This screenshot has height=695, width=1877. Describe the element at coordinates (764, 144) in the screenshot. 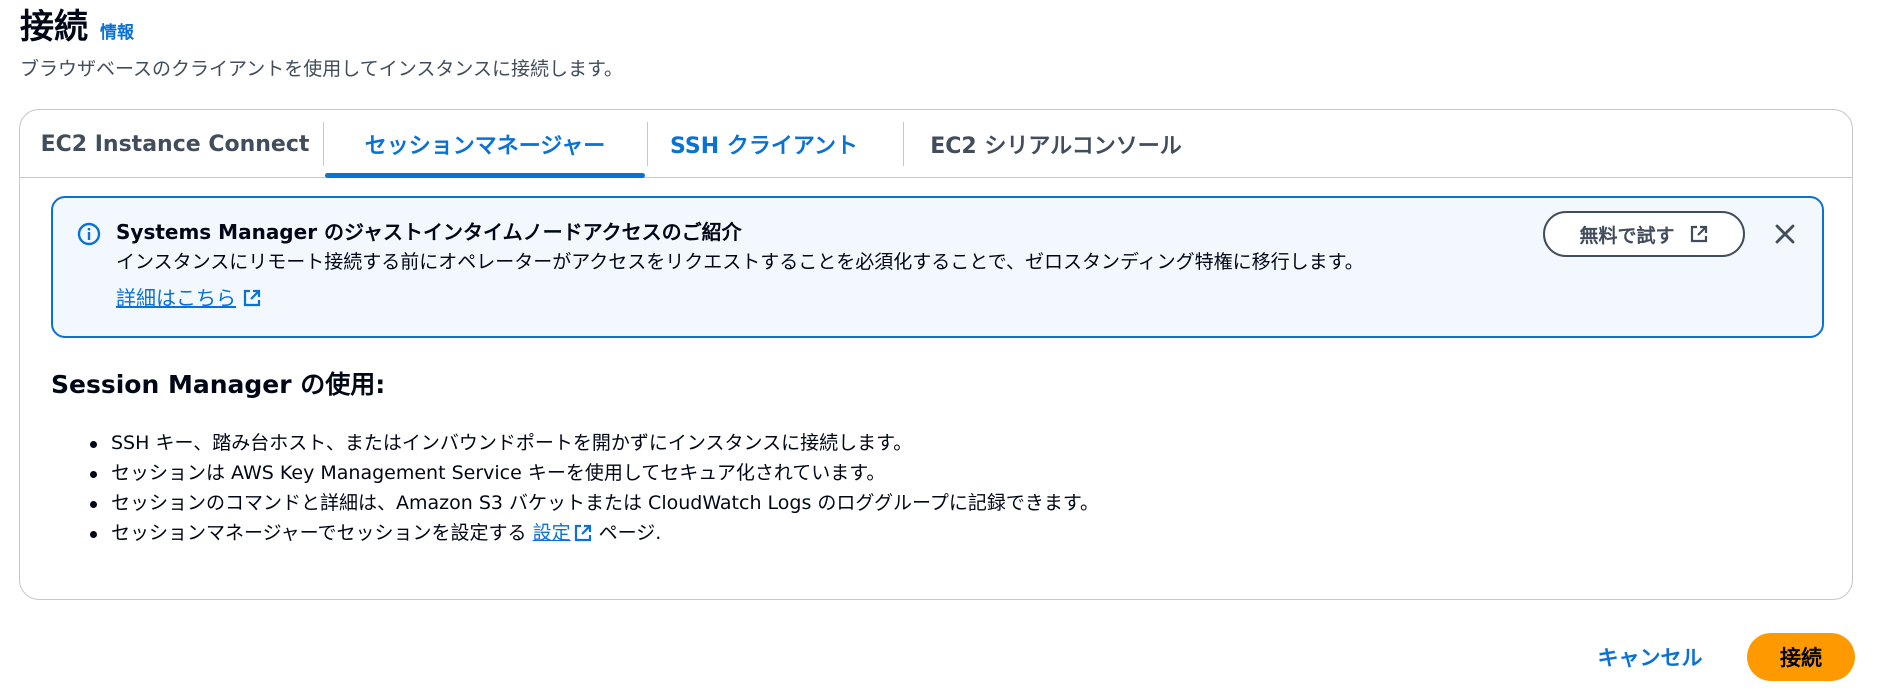

I see `tab-ssh-client: SSH クライアント` at that location.